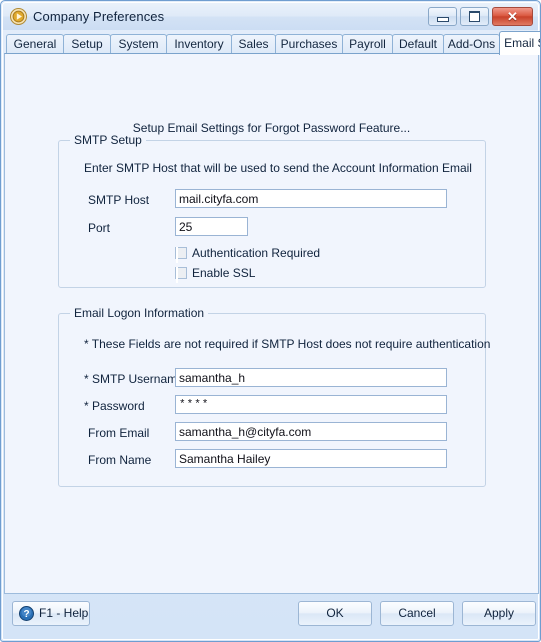 Image resolution: width=541 pixels, height=642 pixels. What do you see at coordinates (134, 379) in the screenshot?
I see `smtp-username-label: * SMTP Username` at bounding box center [134, 379].